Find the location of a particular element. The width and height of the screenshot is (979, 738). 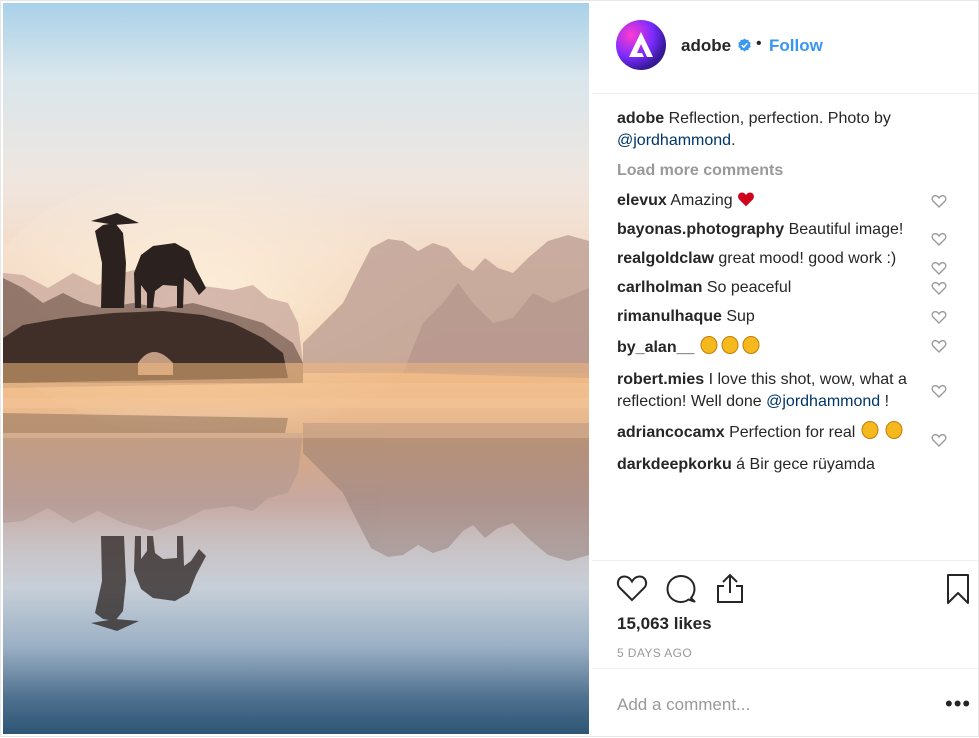

comment-item: darkdeepkorku á Bir gece rüyamda is located at coordinates (762, 465).